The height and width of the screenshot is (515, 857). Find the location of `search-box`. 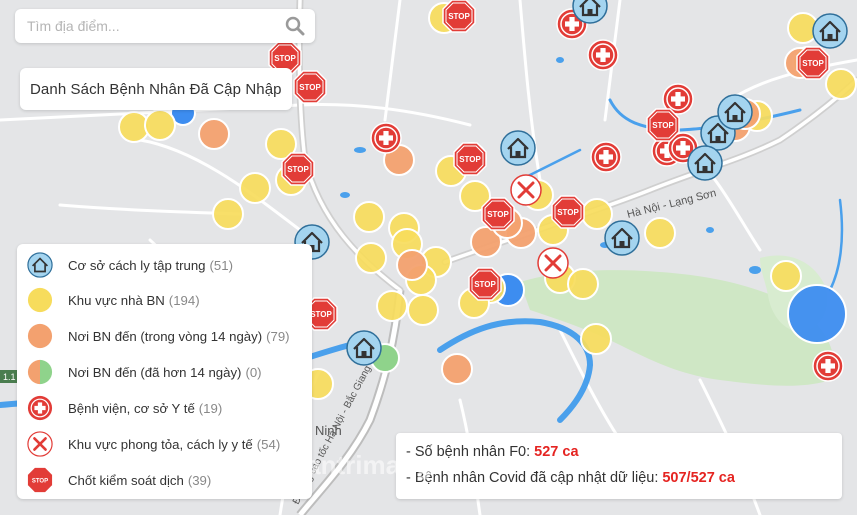

search-box is located at coordinates (165, 26).